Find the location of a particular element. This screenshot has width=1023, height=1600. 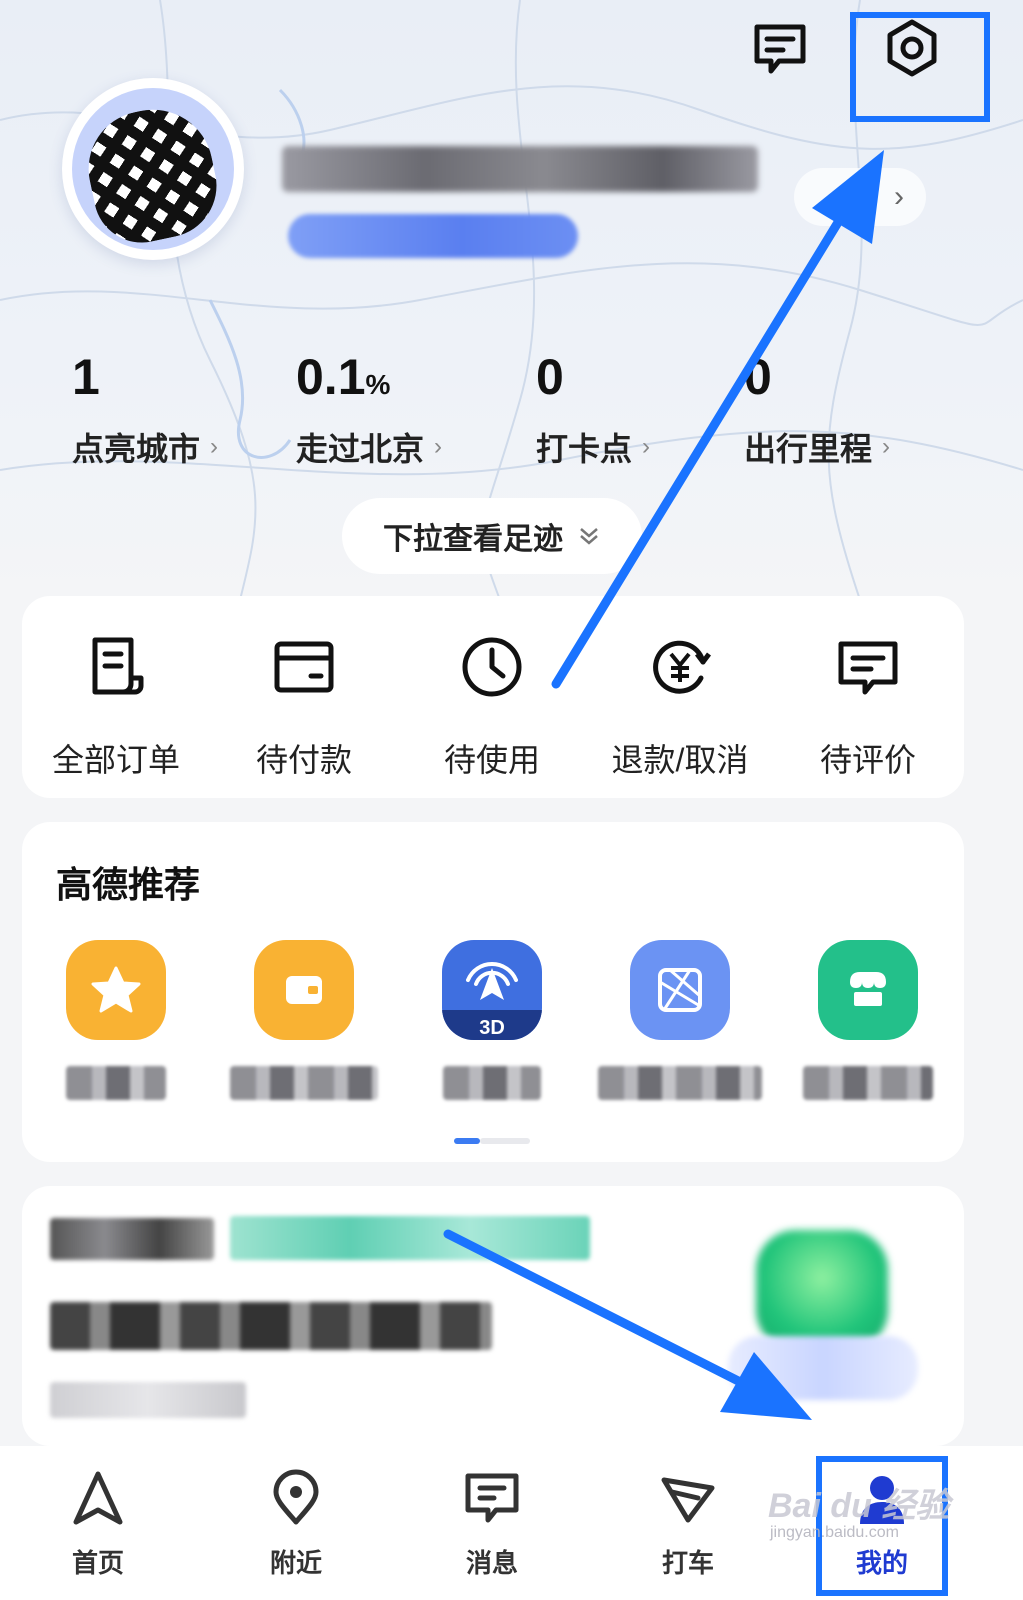

promo-title-blurred is located at coordinates (271, 1326).